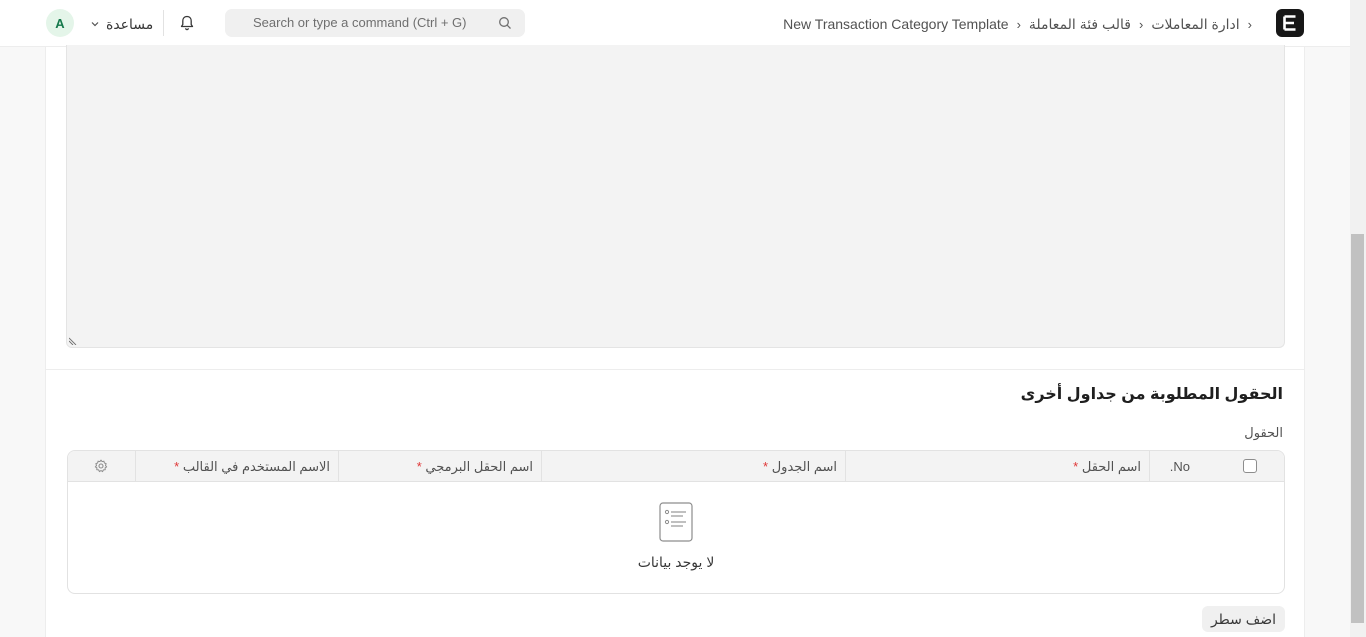 The width and height of the screenshot is (1366, 637). Describe the element at coordinates (1111, 466) in the screenshot. I see `column-label: اسم الحقل` at that location.